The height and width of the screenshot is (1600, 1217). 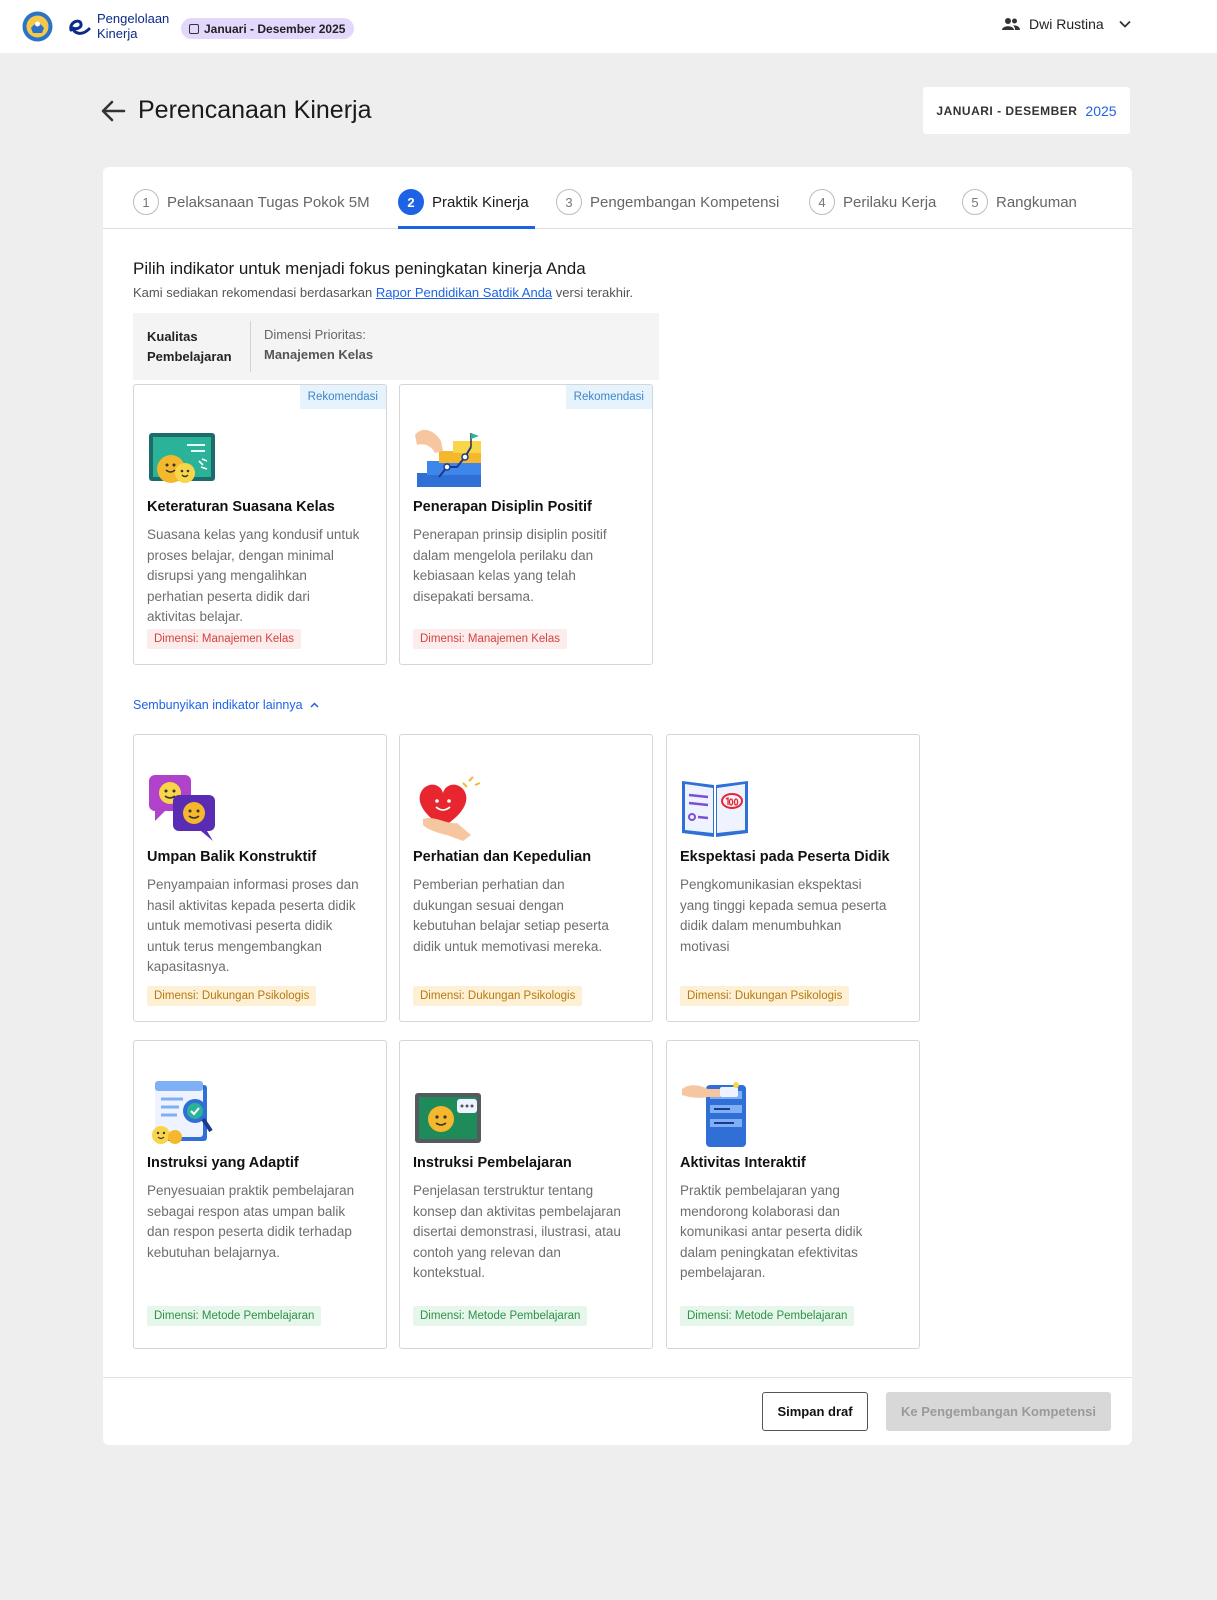 I want to click on heart-hand-icon, so click(x=450, y=808).